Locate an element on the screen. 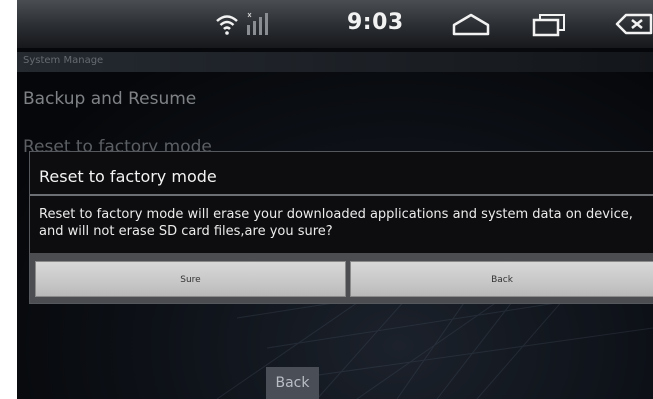  clock: 9:03 is located at coordinates (375, 22).